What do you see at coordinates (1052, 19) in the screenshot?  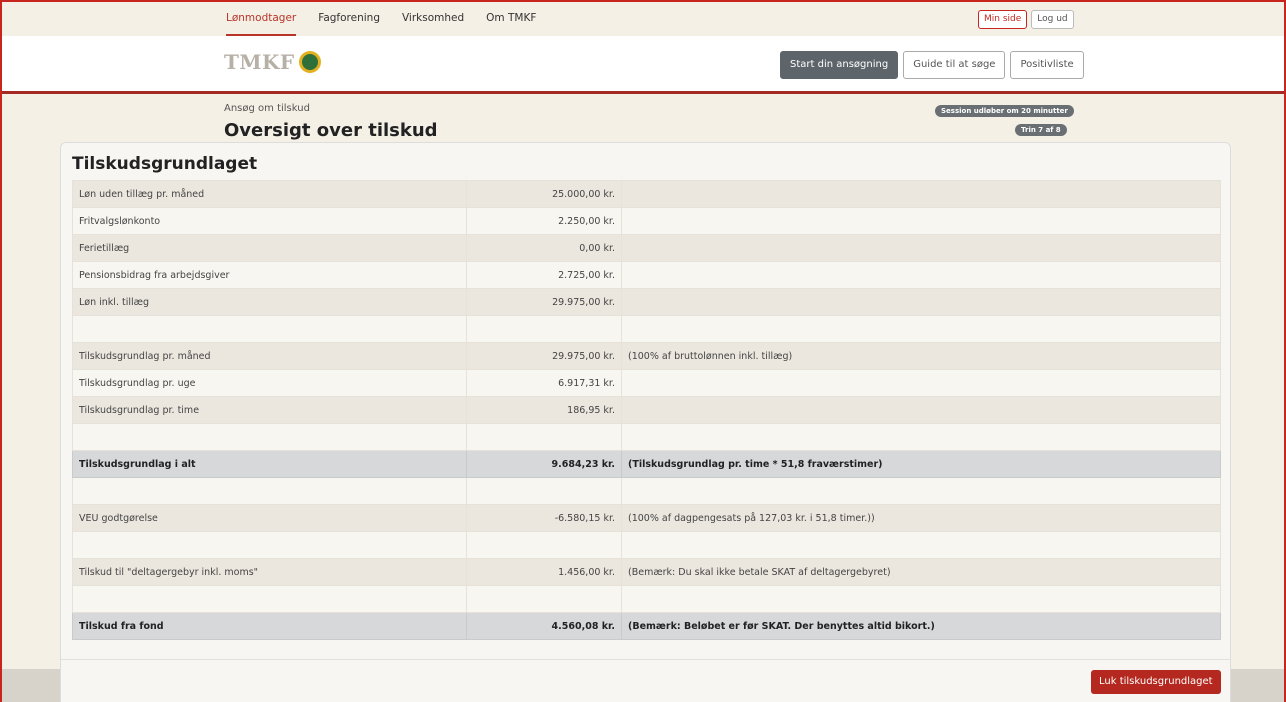 I see `logout-button: Log ud` at bounding box center [1052, 19].